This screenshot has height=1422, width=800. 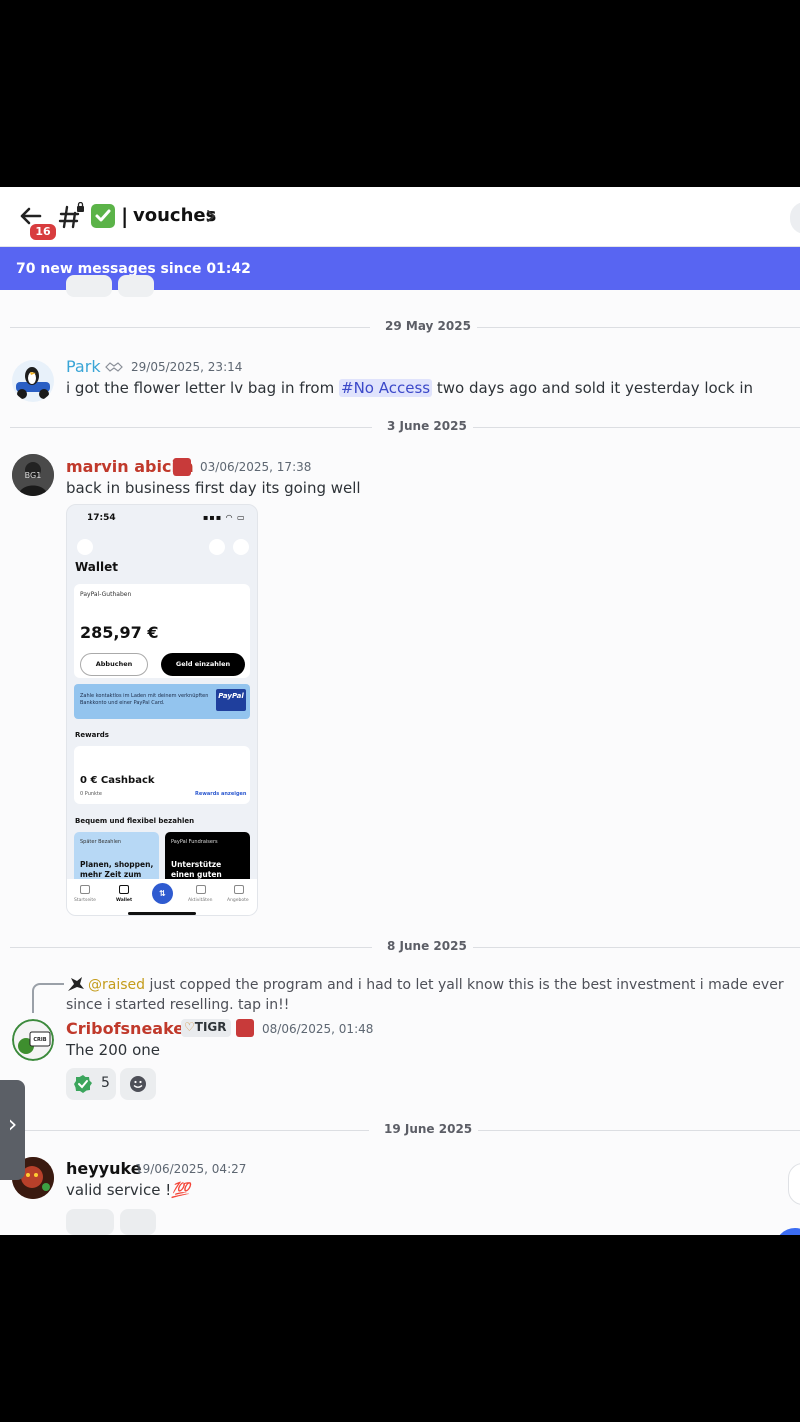 I want to click on reaction-partial, so click(x=90, y=1222).